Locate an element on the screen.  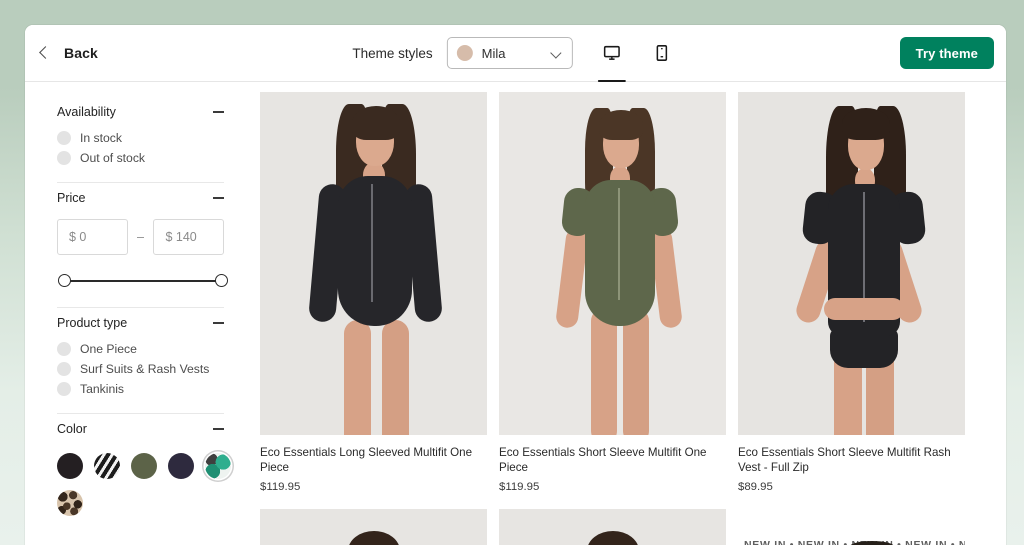
product-price: $89.95 is located at coordinates (755, 486).